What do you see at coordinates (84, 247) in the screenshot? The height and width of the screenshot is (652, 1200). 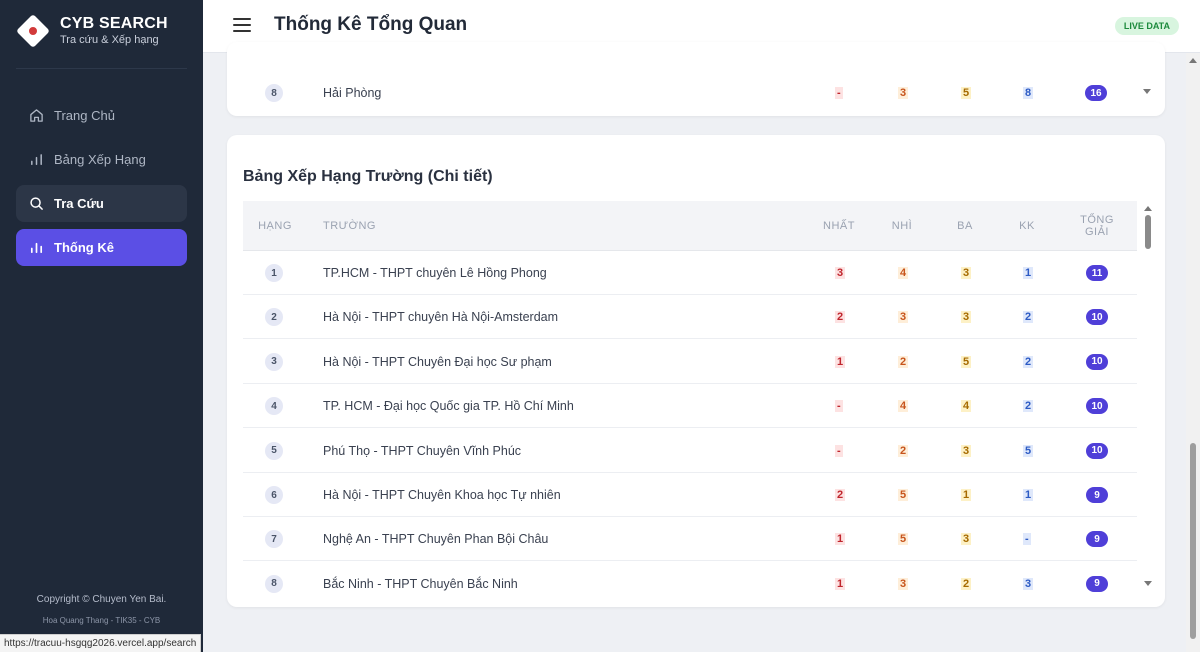 I see `sidebar-item-label: Thống Kê` at bounding box center [84, 247].